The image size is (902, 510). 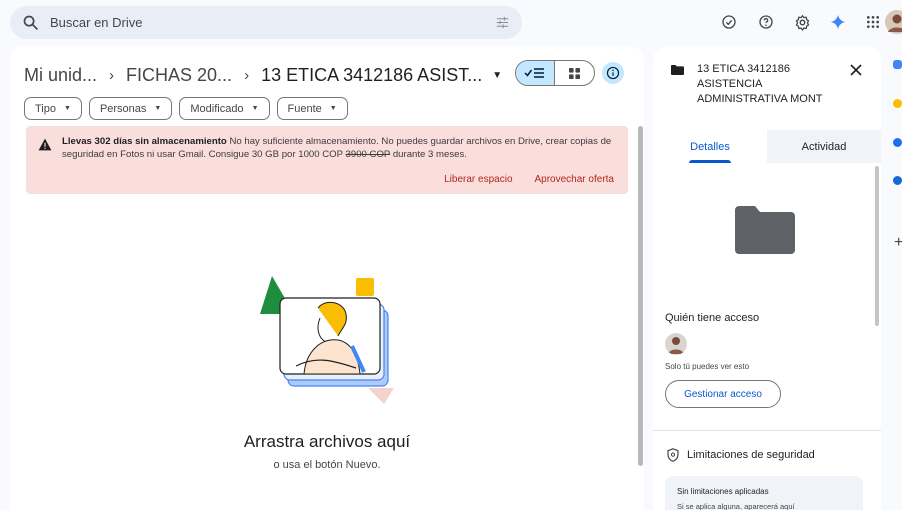 I want to click on filter-chip-label: Modificado, so click(x=217, y=108).